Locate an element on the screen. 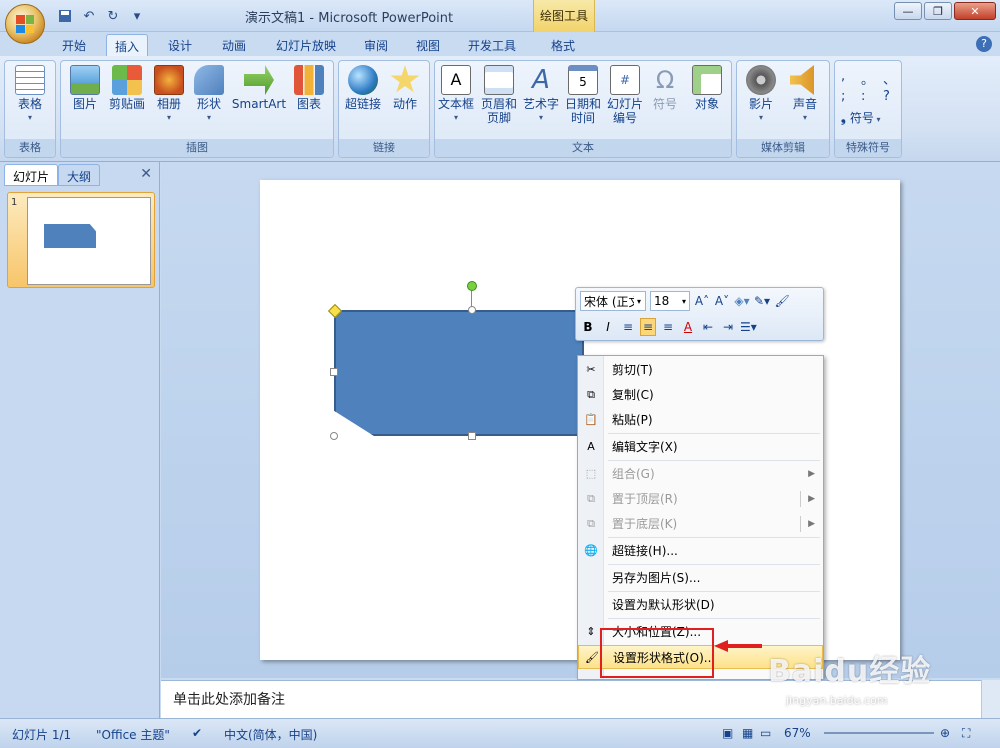 The image size is (1000, 748). sound-button: 声音 ▾ is located at coordinates (805, 95).